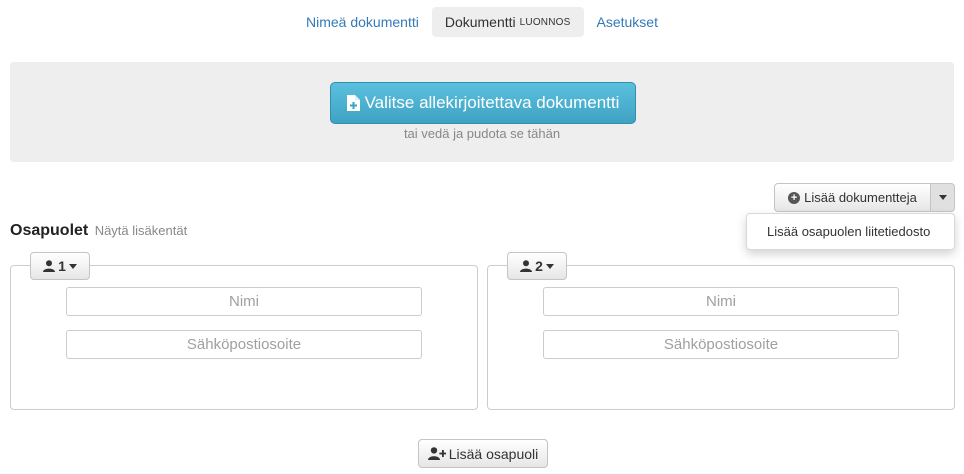 The height and width of the screenshot is (474, 964). I want to click on add-party-label: Lisää osapuoli, so click(493, 453).